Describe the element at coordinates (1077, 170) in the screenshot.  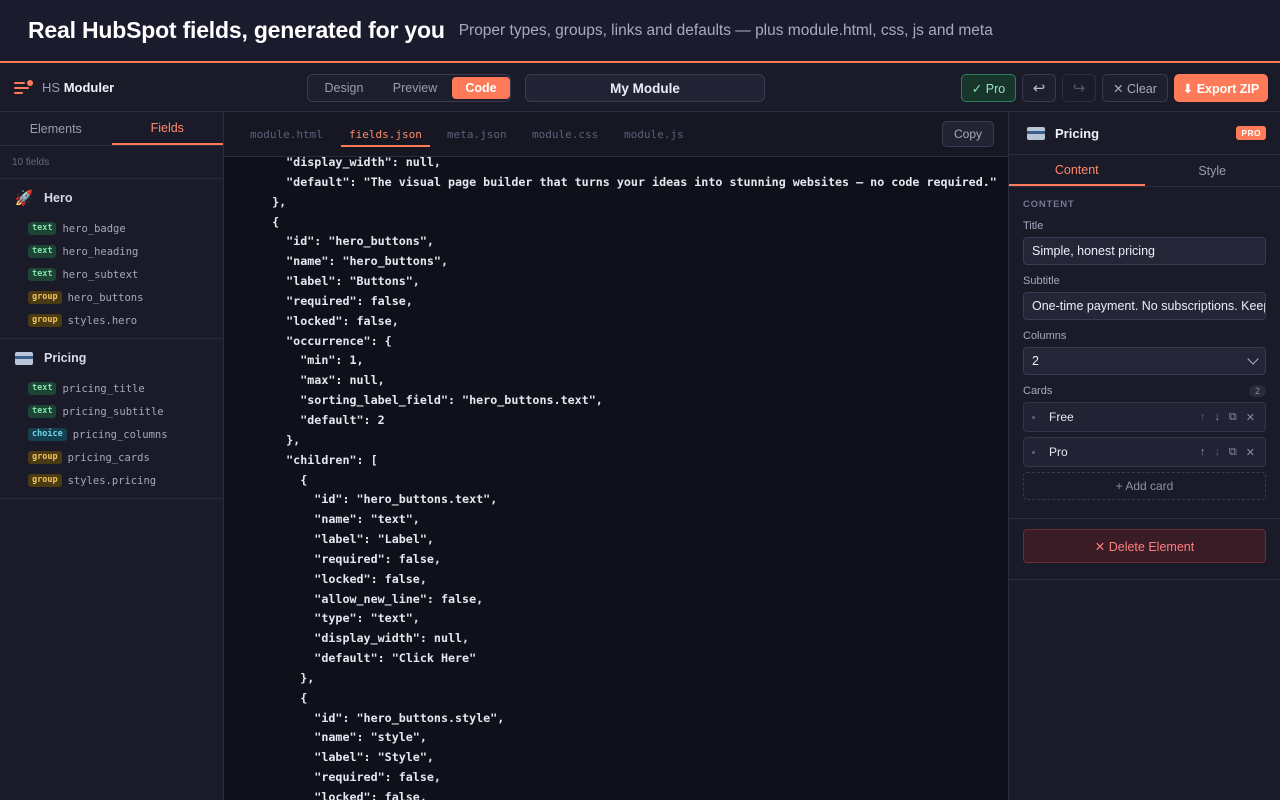
I see `tab-content: Content` at that location.